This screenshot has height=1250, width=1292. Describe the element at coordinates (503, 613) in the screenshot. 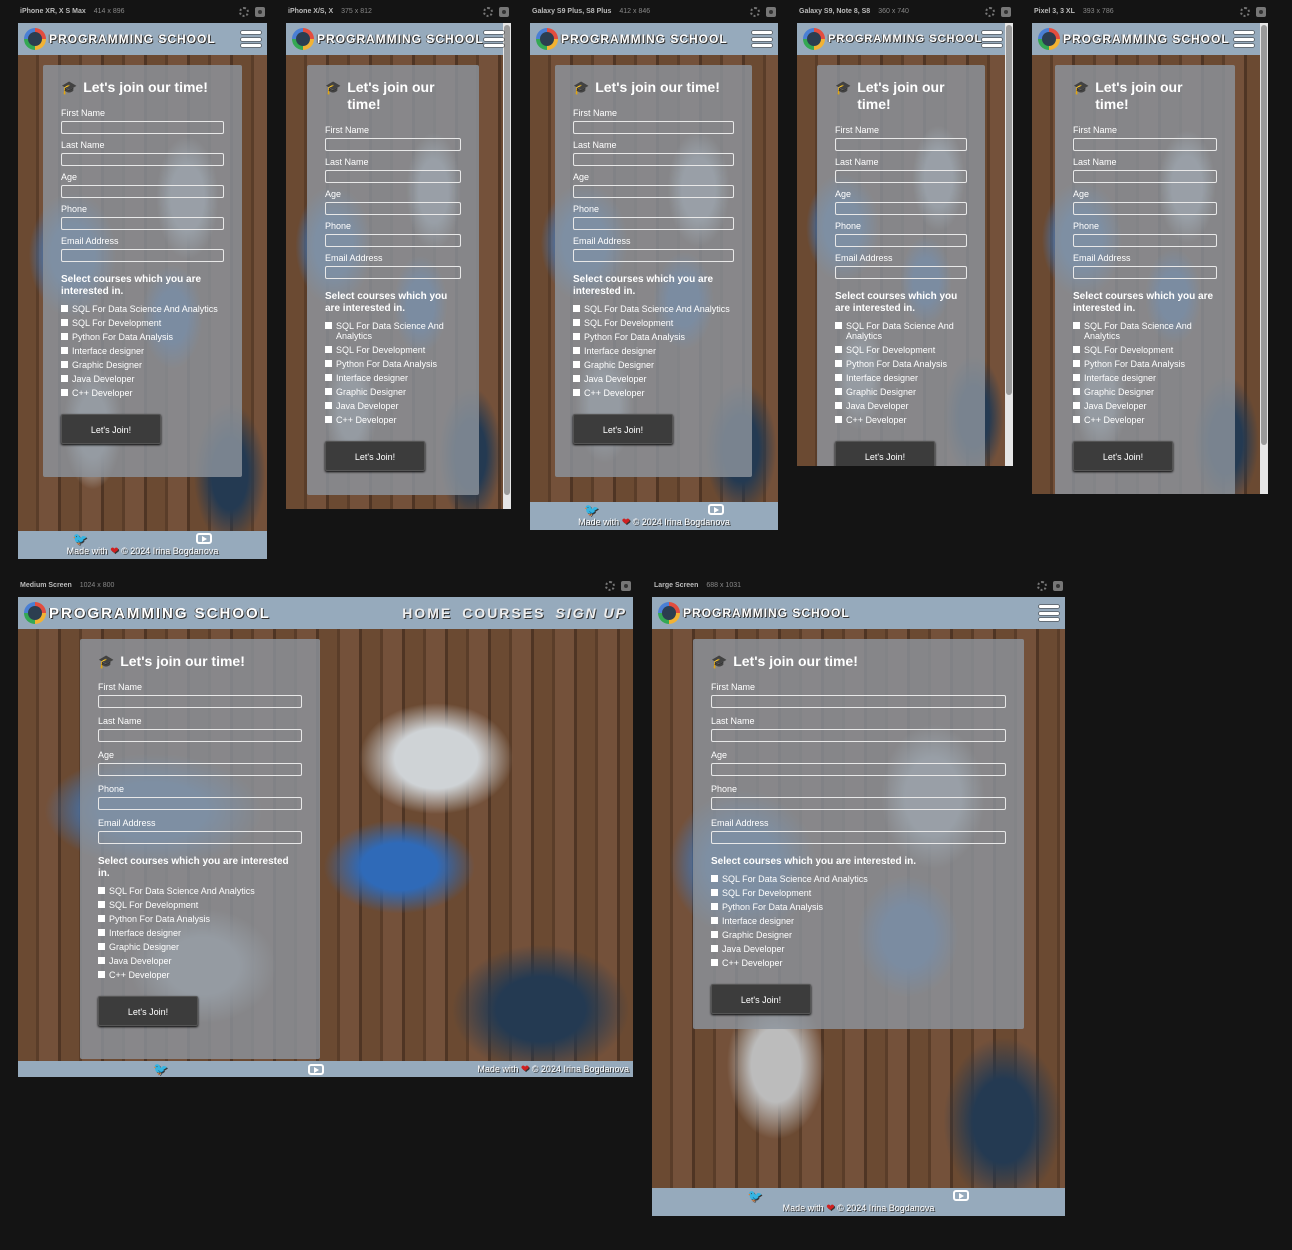

I see `nav-courses: COURSES` at that location.